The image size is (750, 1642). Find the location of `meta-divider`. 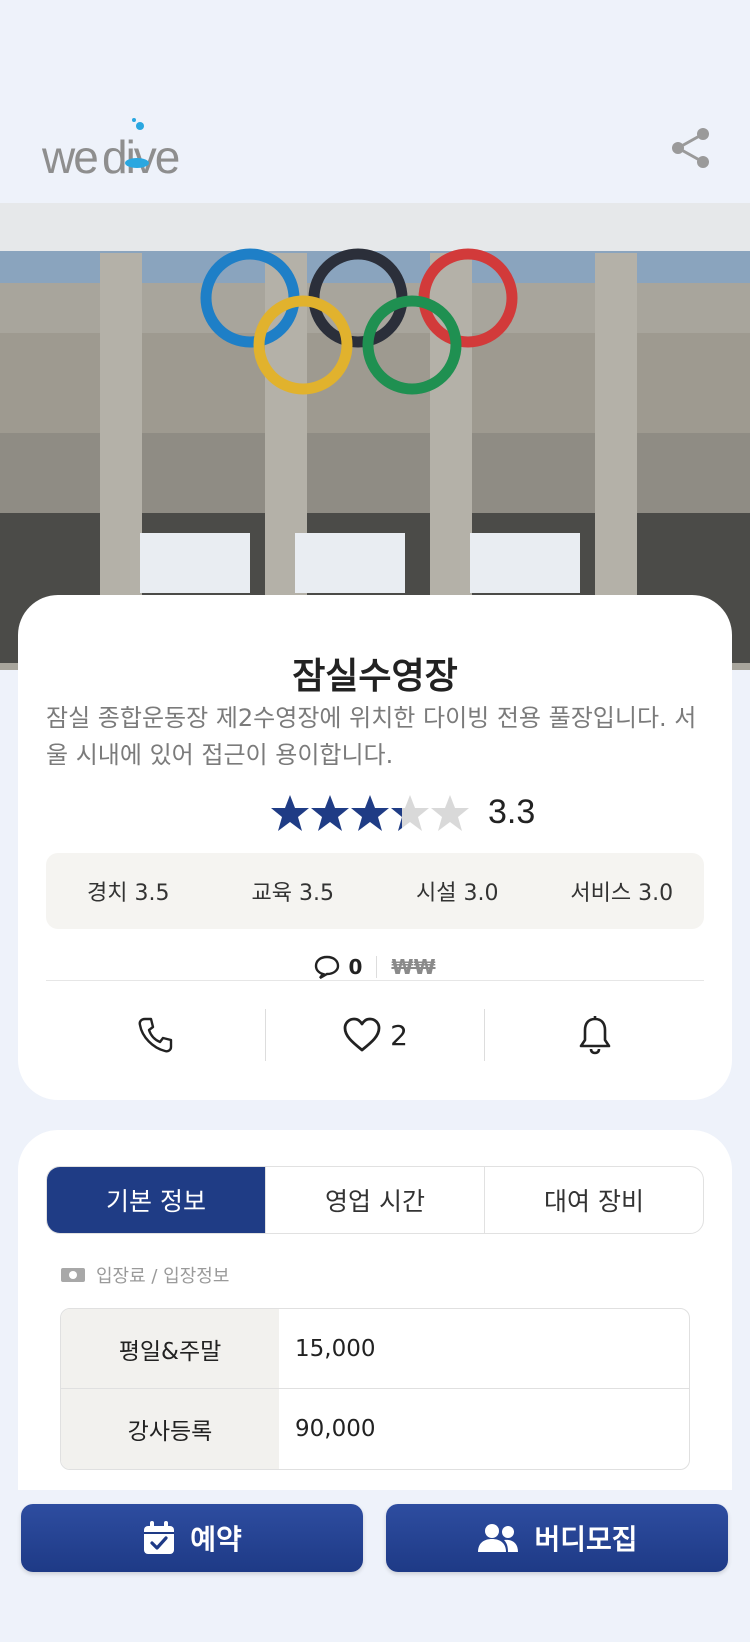

meta-divider is located at coordinates (377, 967).